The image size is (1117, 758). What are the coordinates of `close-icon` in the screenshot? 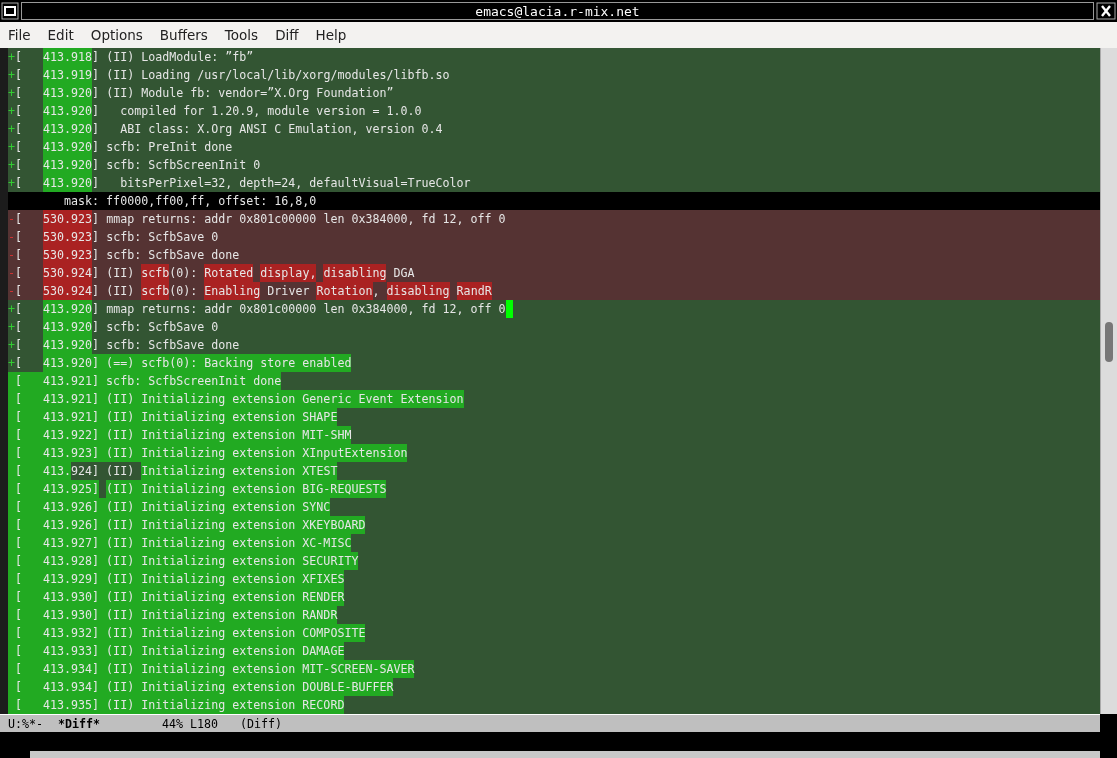 It's located at (1106, 11).